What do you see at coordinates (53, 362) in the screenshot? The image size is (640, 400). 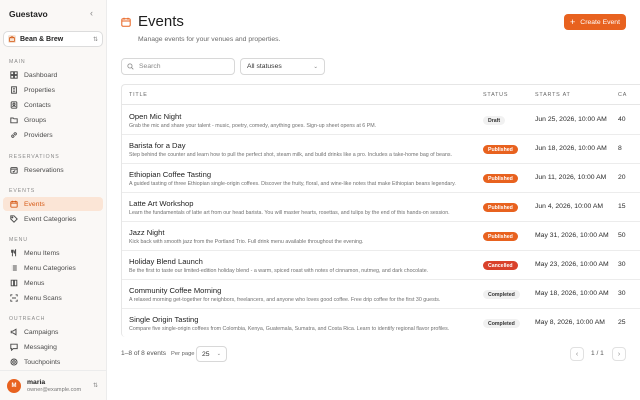 I see `sidebar-item-touchpoints: Touchpoints` at bounding box center [53, 362].